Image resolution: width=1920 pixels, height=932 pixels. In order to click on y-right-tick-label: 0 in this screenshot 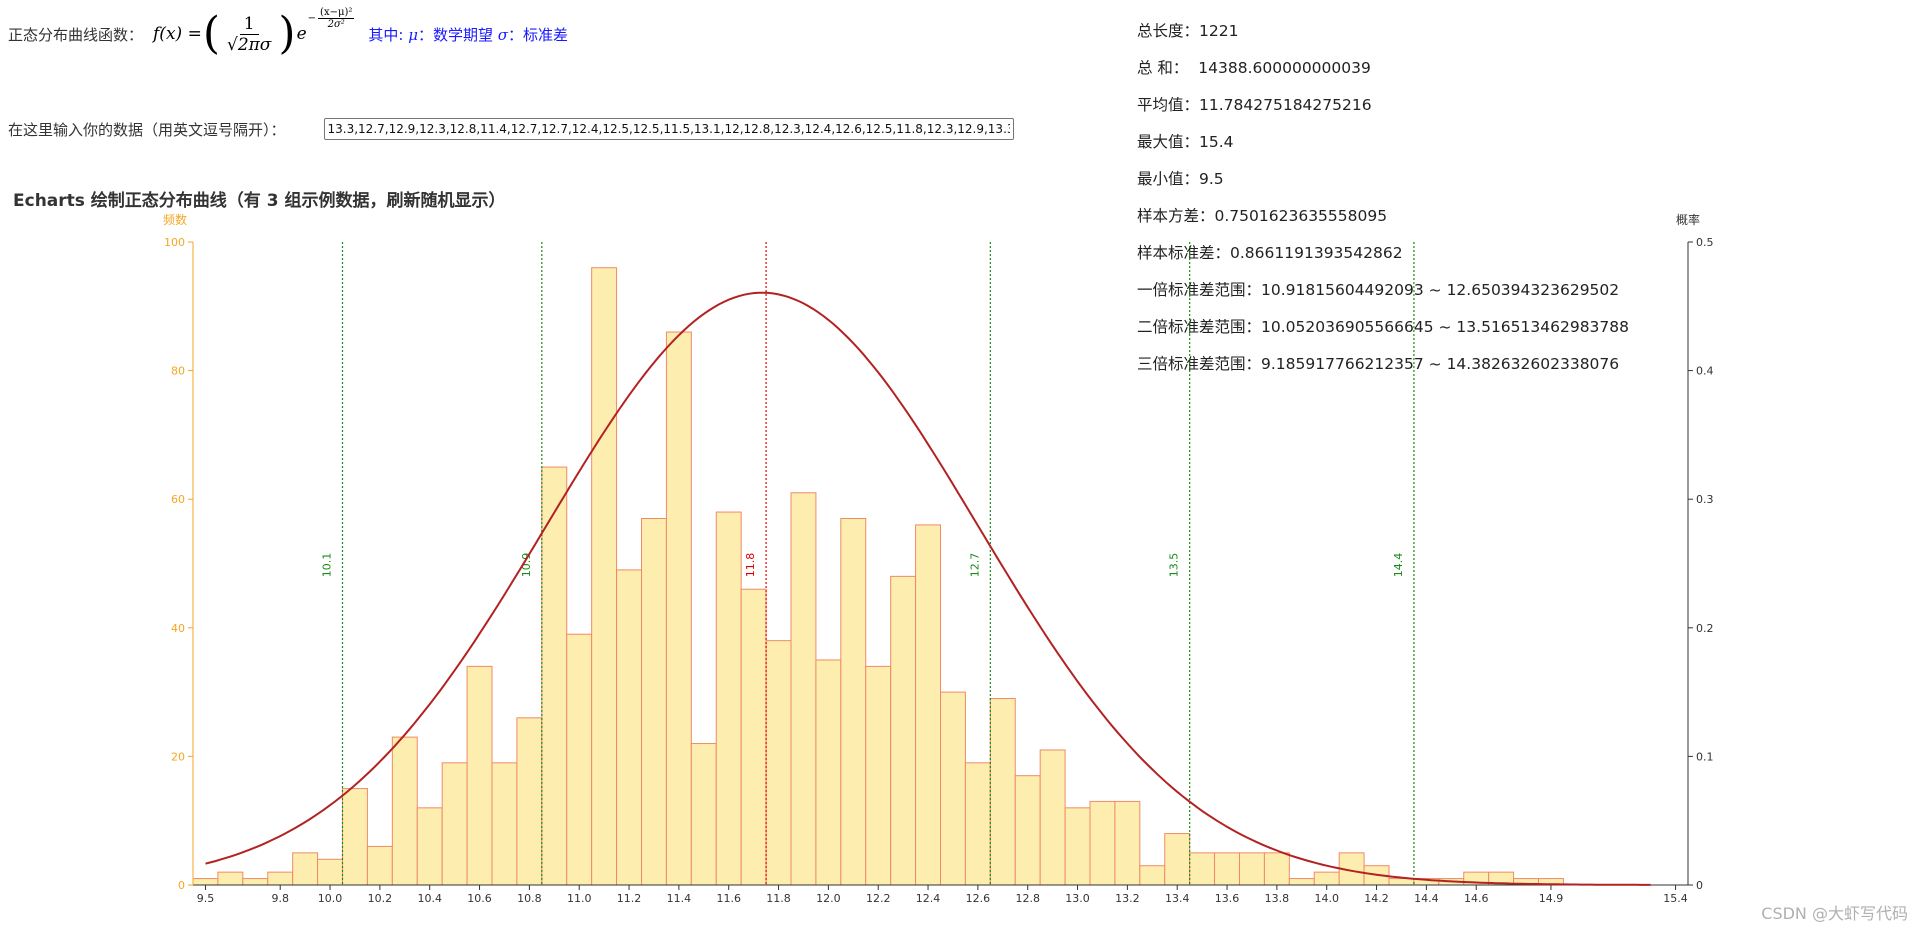, I will do `click(1699, 885)`.